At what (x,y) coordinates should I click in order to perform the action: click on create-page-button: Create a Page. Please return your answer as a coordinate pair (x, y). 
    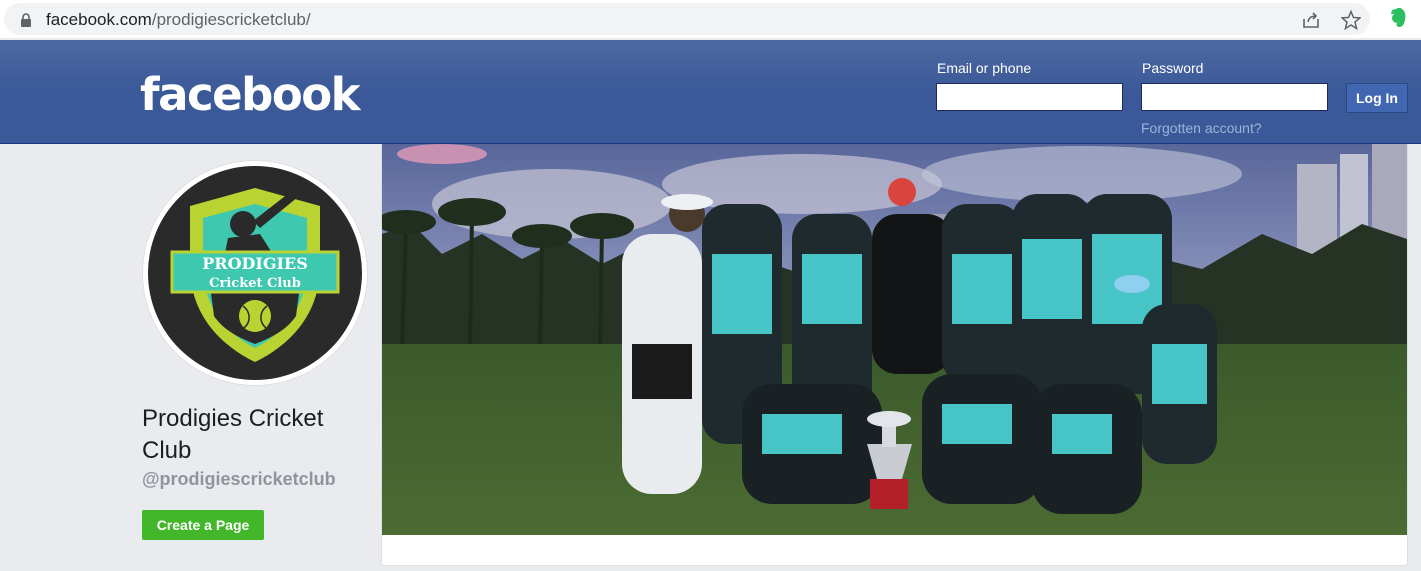
    Looking at the image, I should click on (203, 525).